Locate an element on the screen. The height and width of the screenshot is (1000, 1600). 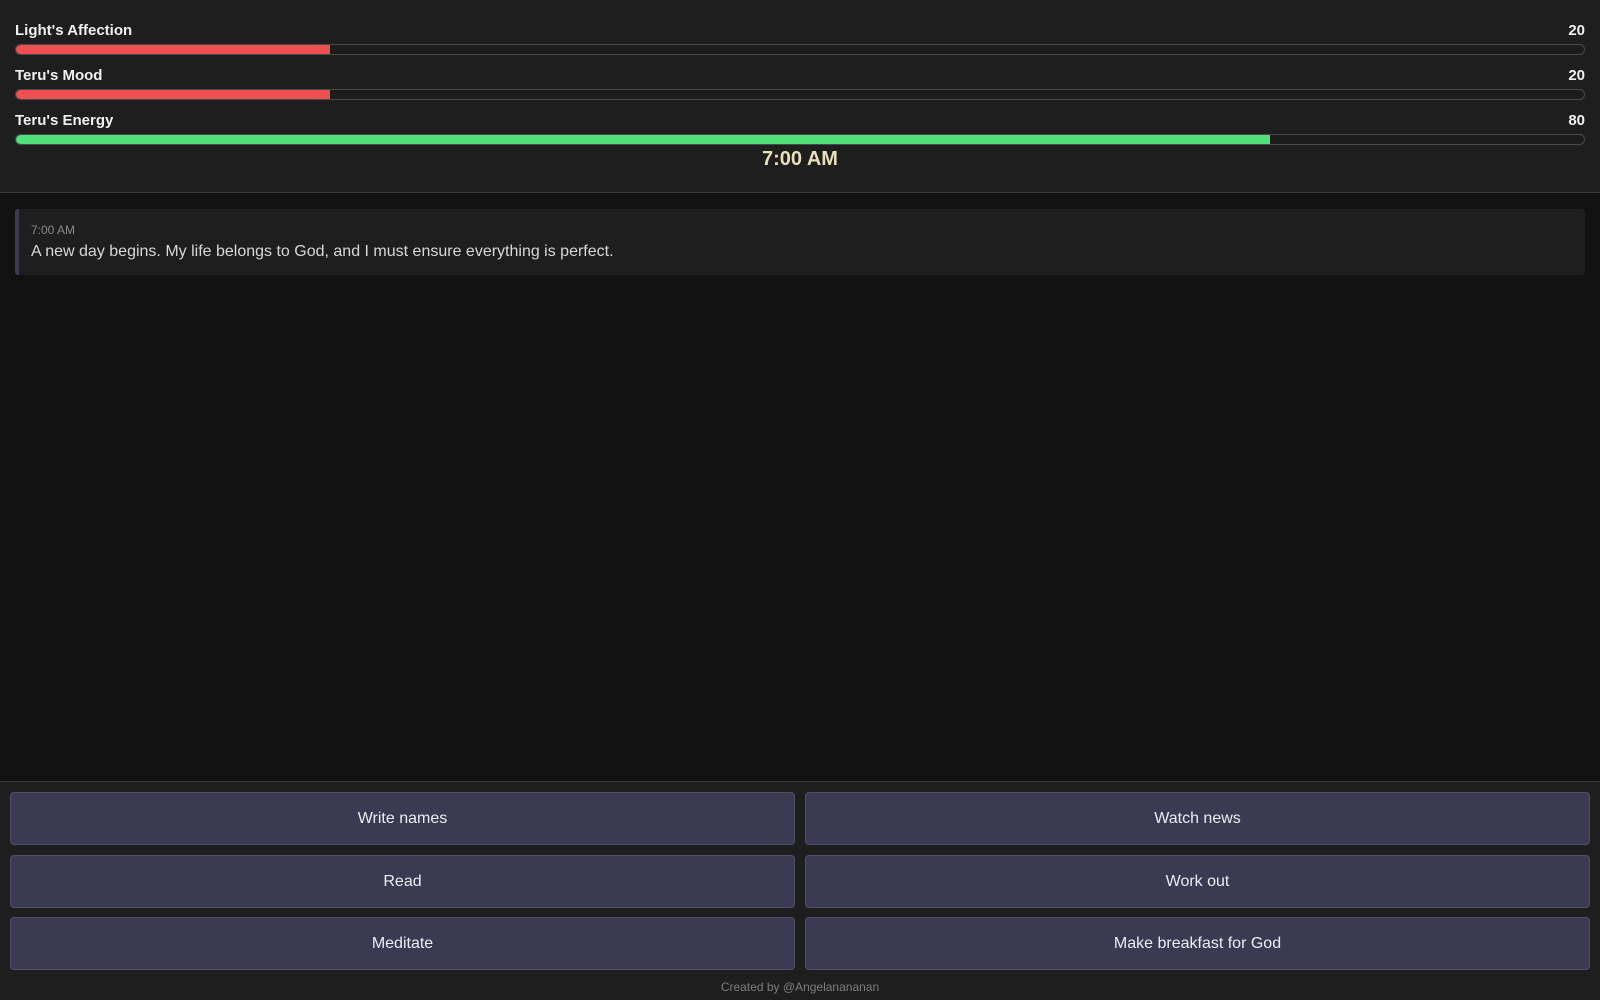
stat-label: Teru's Mood is located at coordinates (59, 75).